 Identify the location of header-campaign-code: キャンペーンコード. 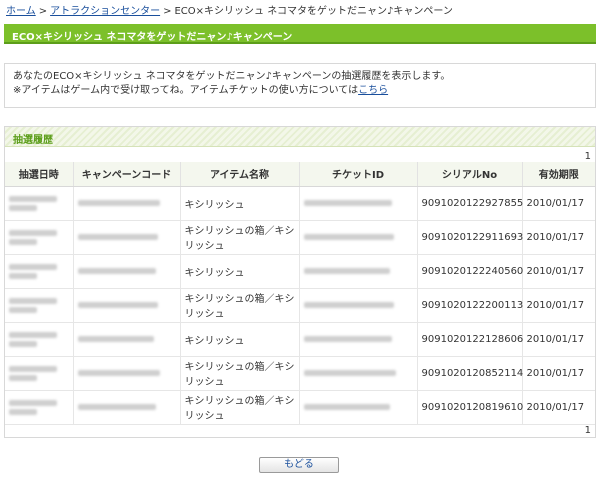
(127, 174).